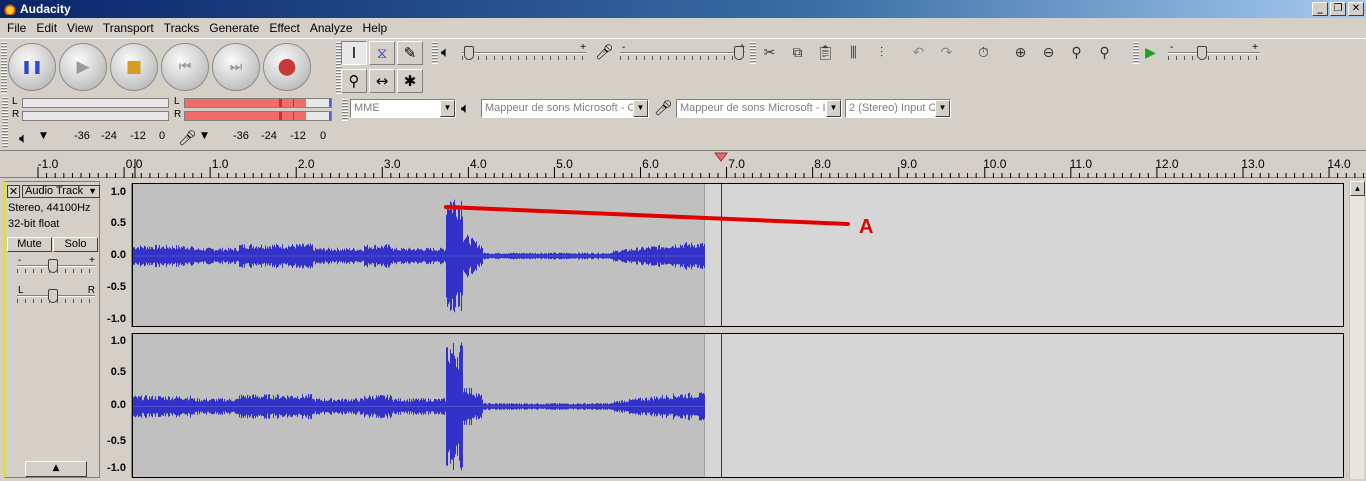 The image size is (1366, 481). Describe the element at coordinates (32, 67) in the screenshot. I see `pause-button: ❚❚` at that location.